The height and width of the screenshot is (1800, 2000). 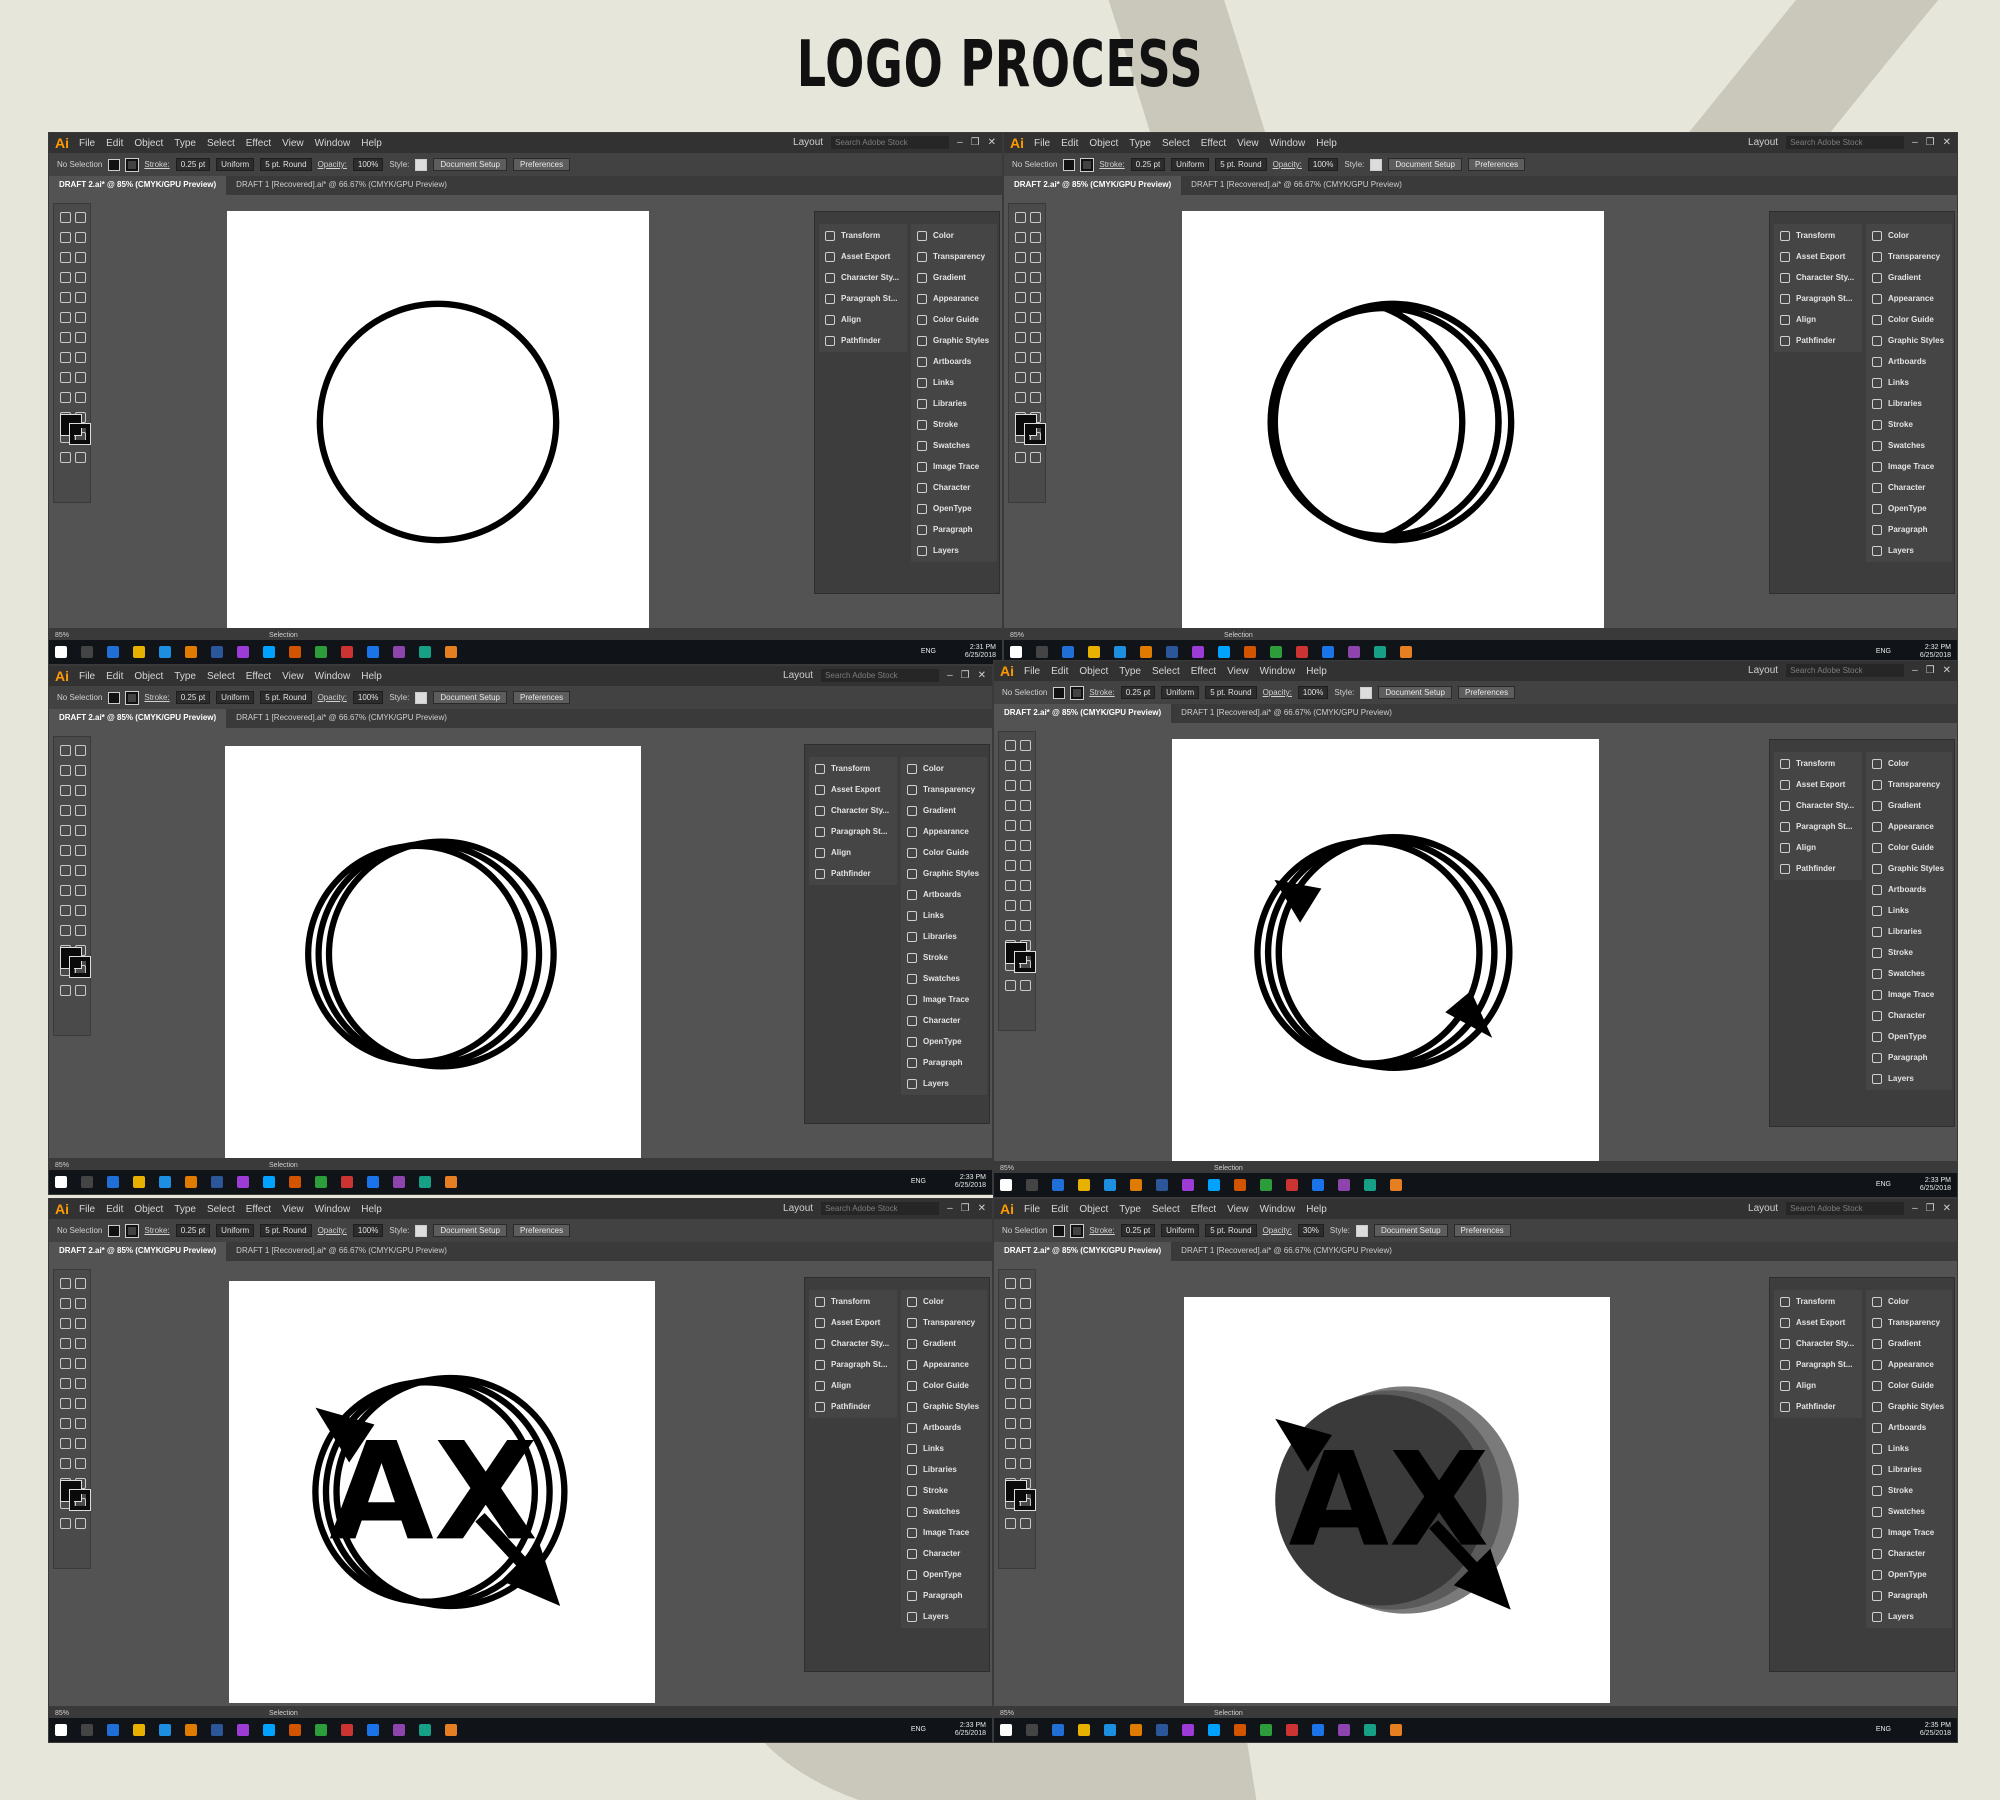 What do you see at coordinates (1883, 652) in the screenshot?
I see `language-indicator: ENG` at bounding box center [1883, 652].